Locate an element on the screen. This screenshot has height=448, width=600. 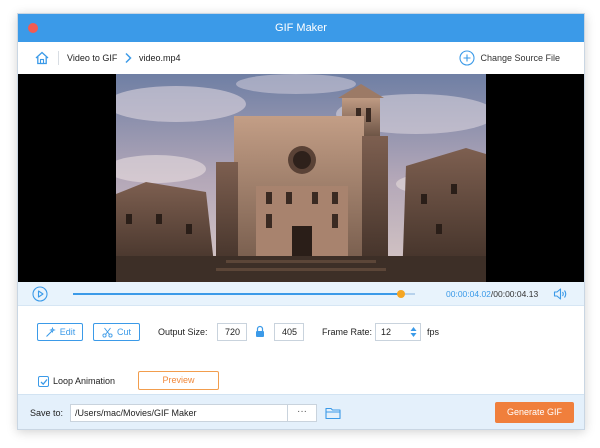
seek-track is located at coordinates (244, 294).